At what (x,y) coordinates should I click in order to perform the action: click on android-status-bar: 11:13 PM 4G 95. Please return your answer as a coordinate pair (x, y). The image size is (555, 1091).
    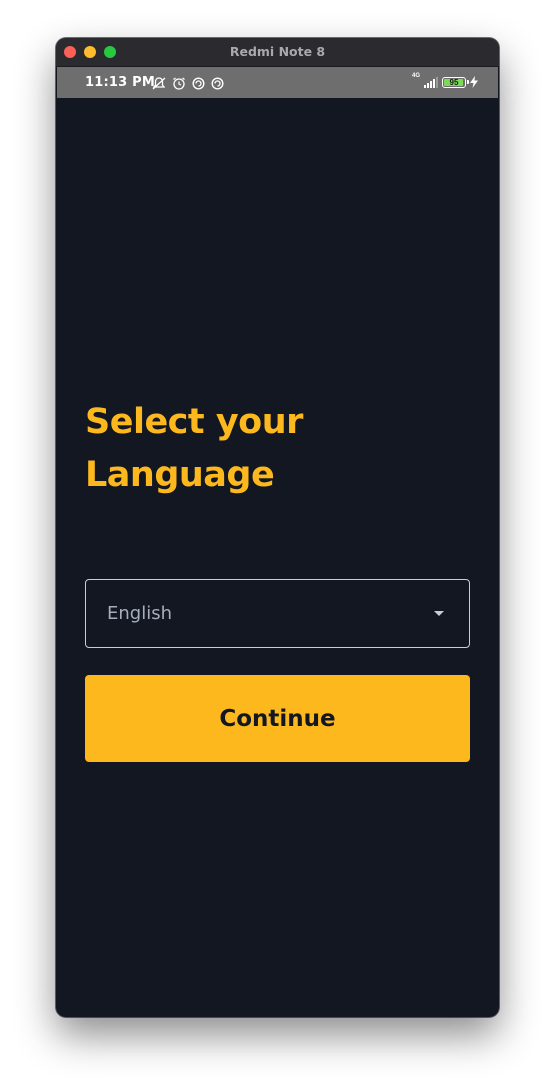
    Looking at the image, I should click on (277, 82).